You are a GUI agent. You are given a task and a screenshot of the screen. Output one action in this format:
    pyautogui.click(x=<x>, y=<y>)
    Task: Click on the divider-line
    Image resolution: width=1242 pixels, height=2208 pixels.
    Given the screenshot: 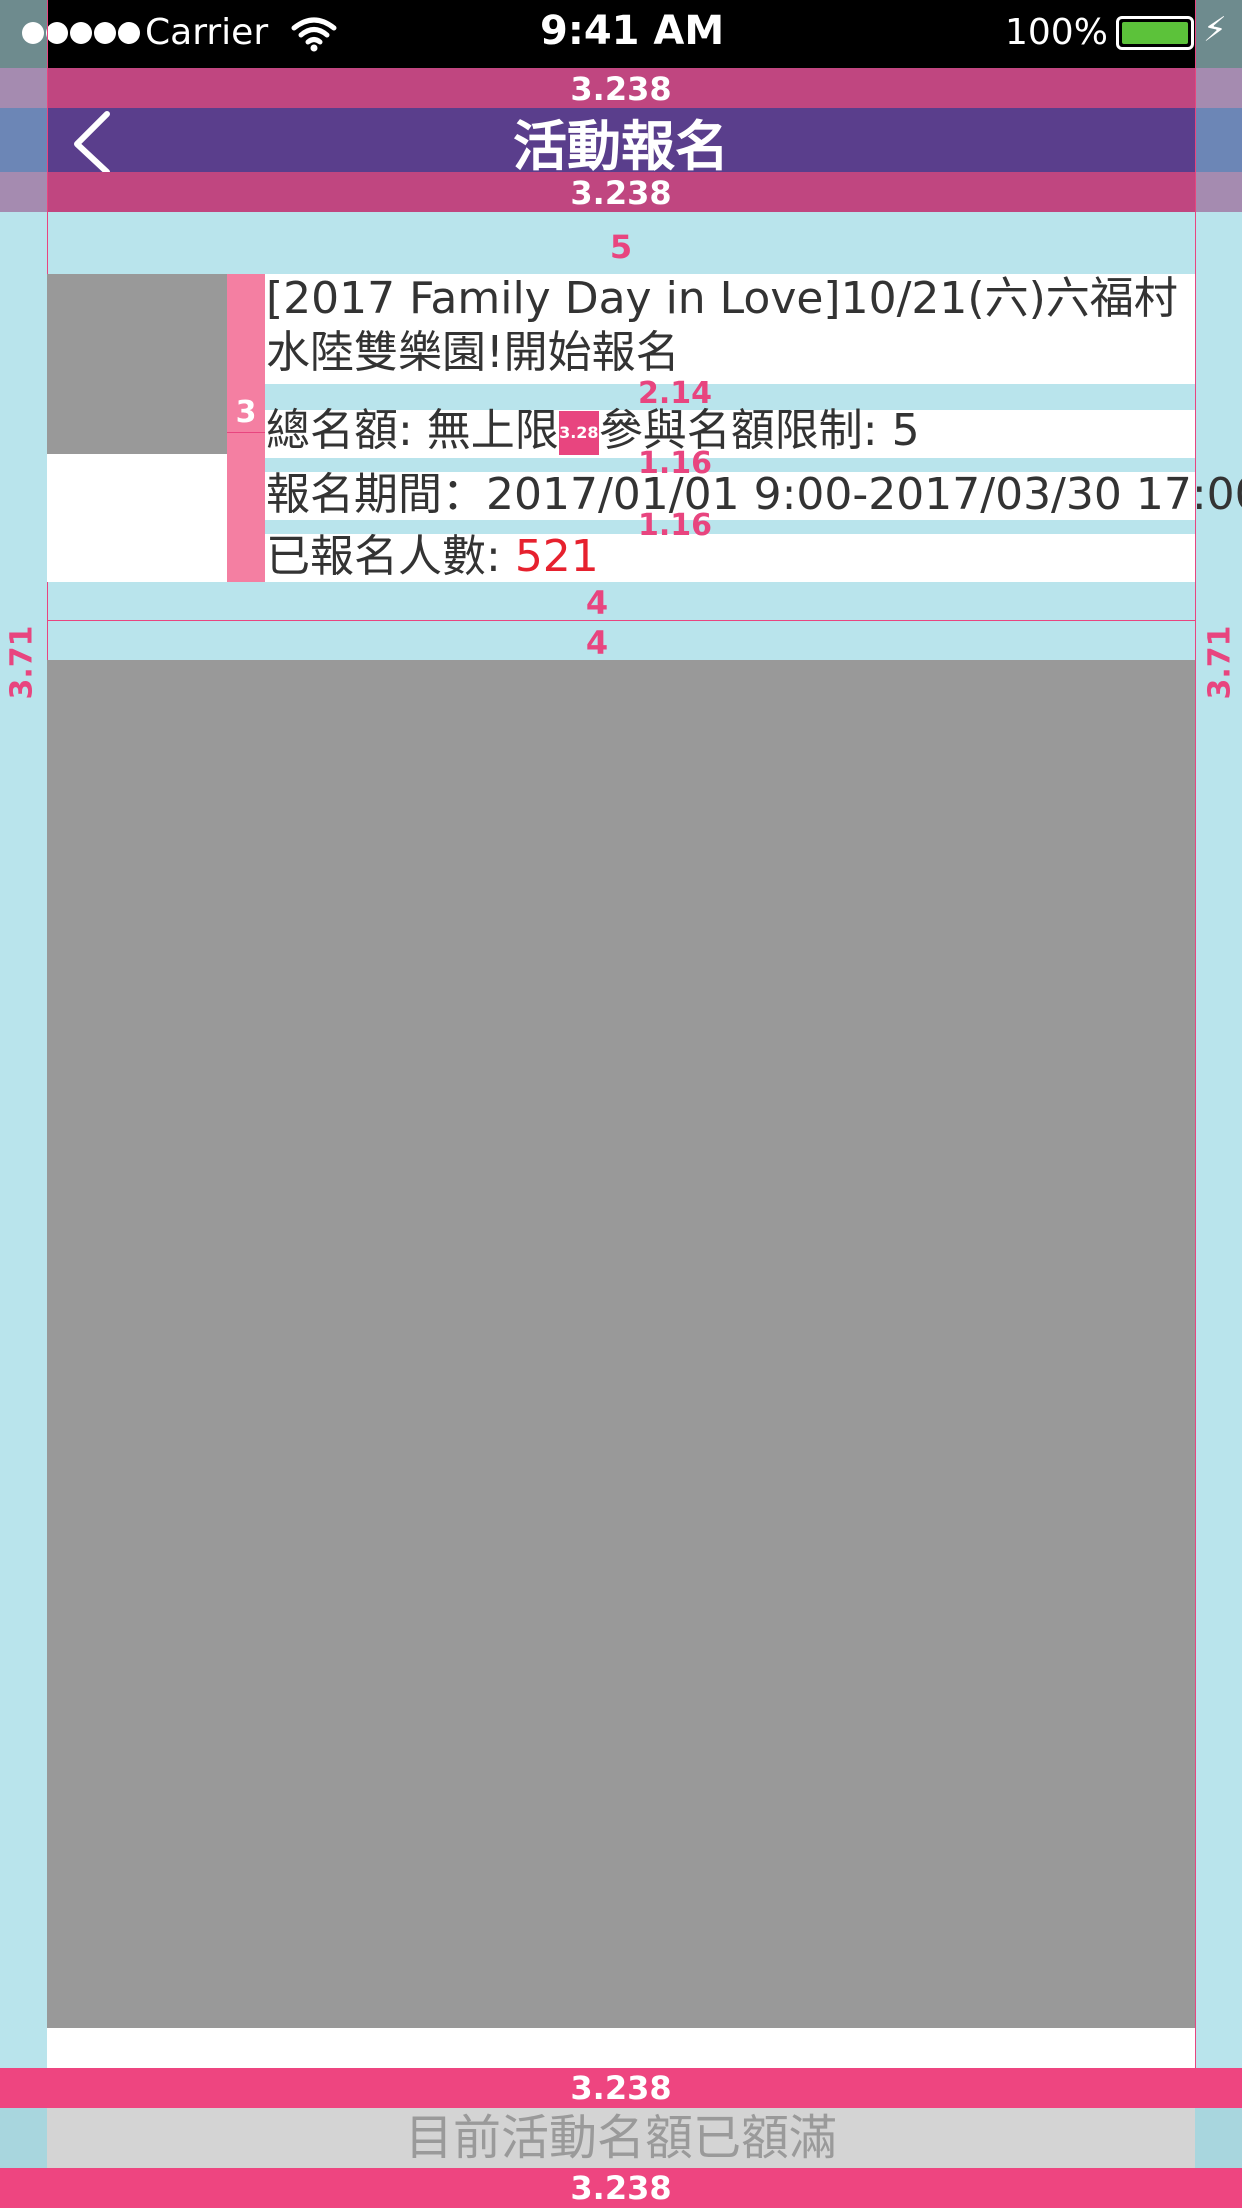 What is the action you would take?
    pyautogui.click(x=621, y=620)
    